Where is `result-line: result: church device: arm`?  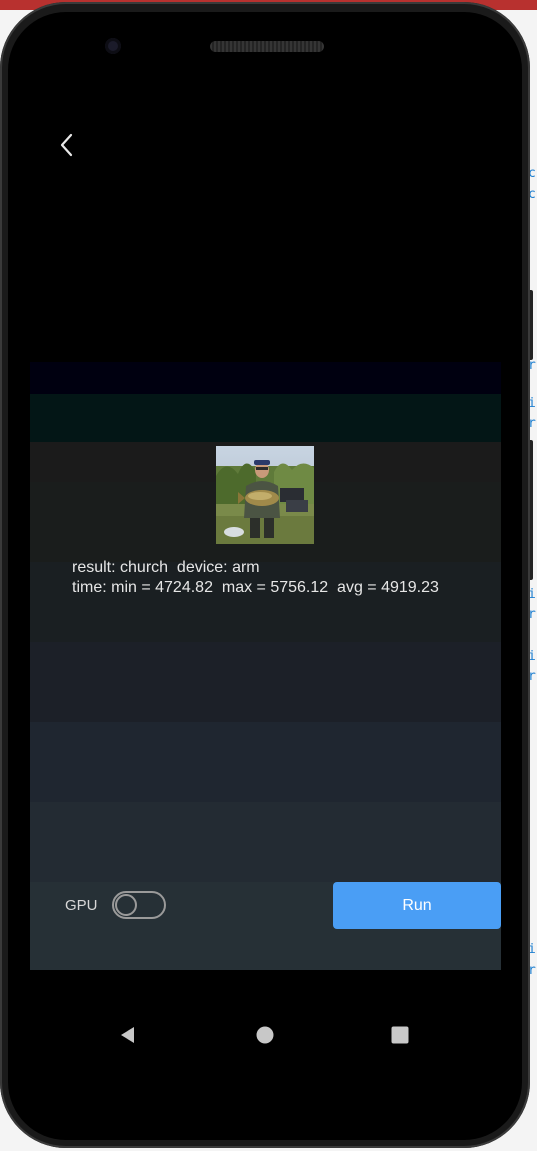 result-line: result: church device: arm is located at coordinates (166, 567).